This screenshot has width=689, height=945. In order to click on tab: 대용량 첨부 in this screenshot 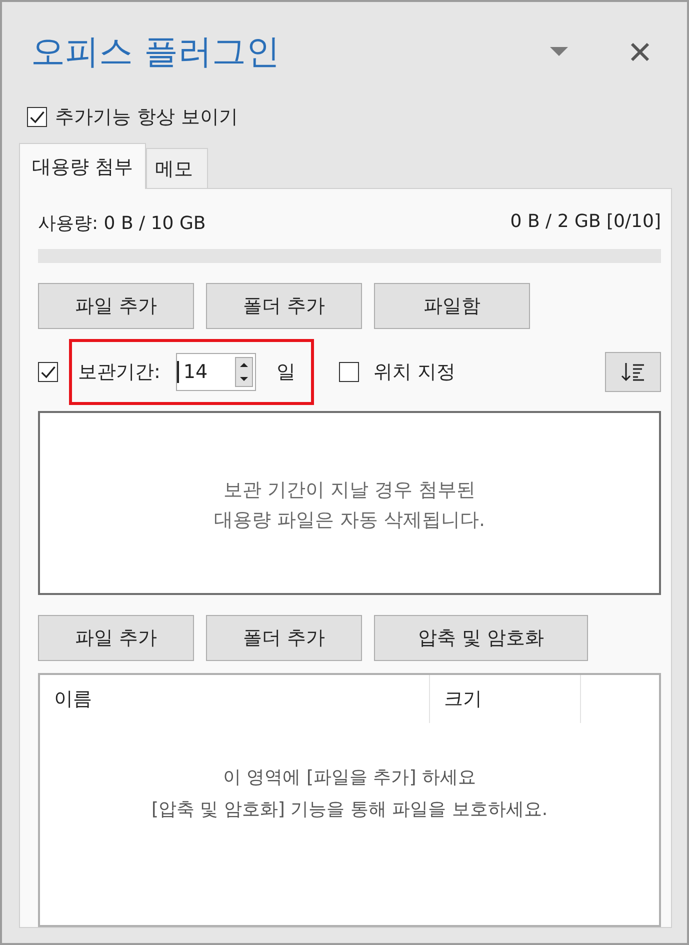, I will do `click(82, 166)`.